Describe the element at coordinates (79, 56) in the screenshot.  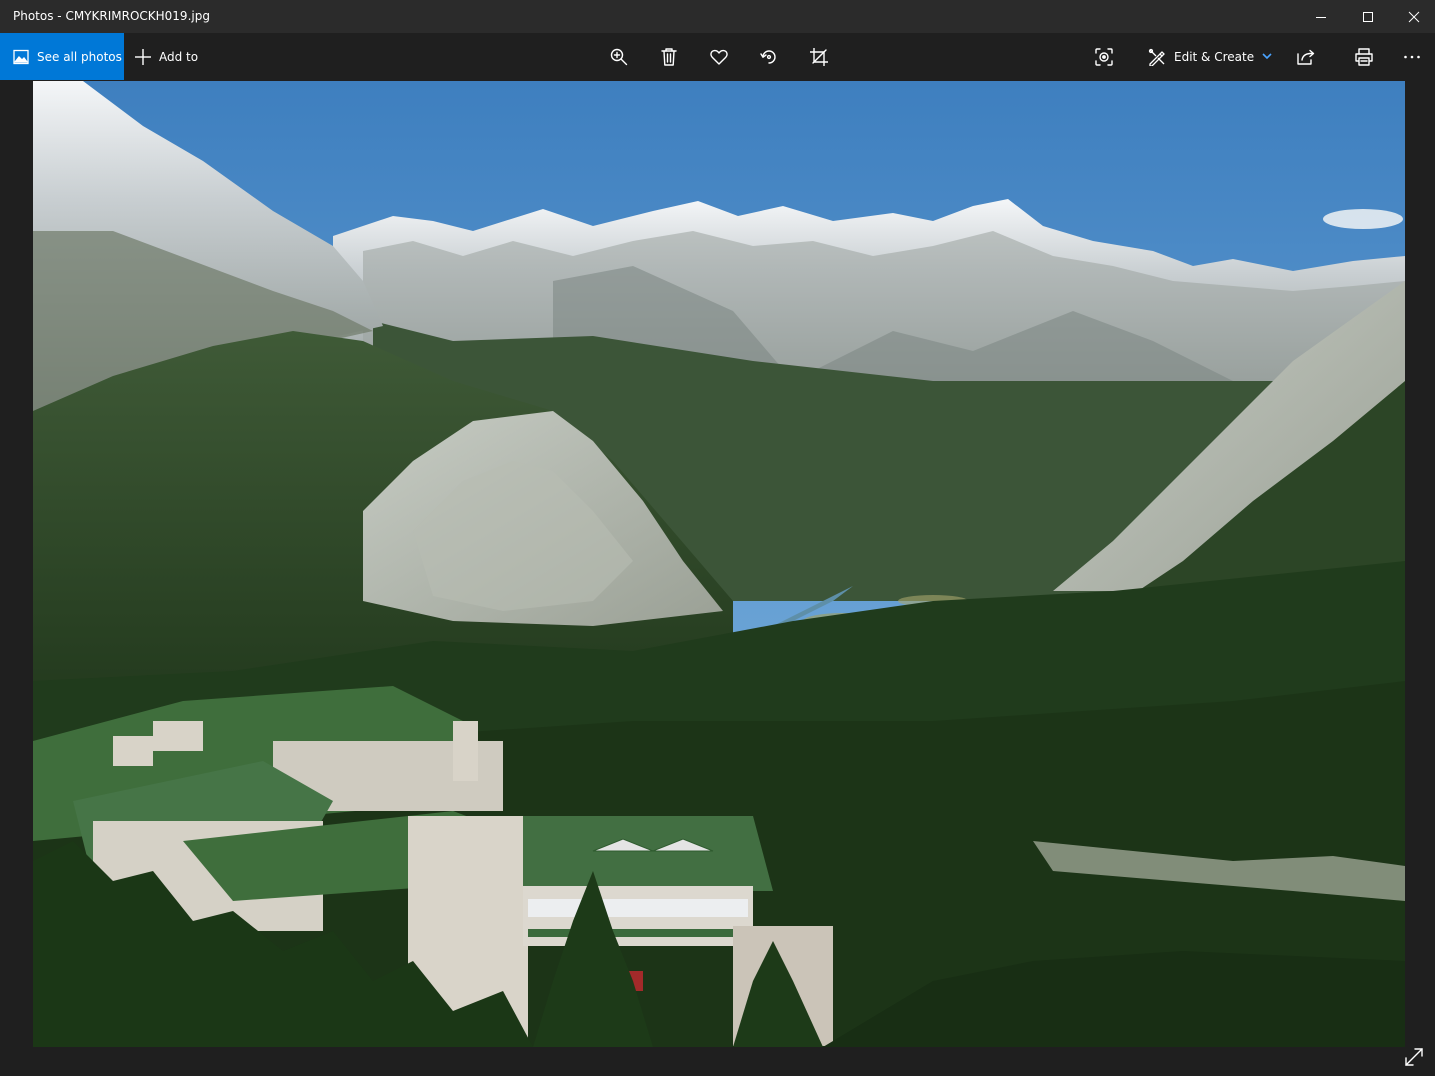
I see `see-all-photos-label: See all photos` at that location.